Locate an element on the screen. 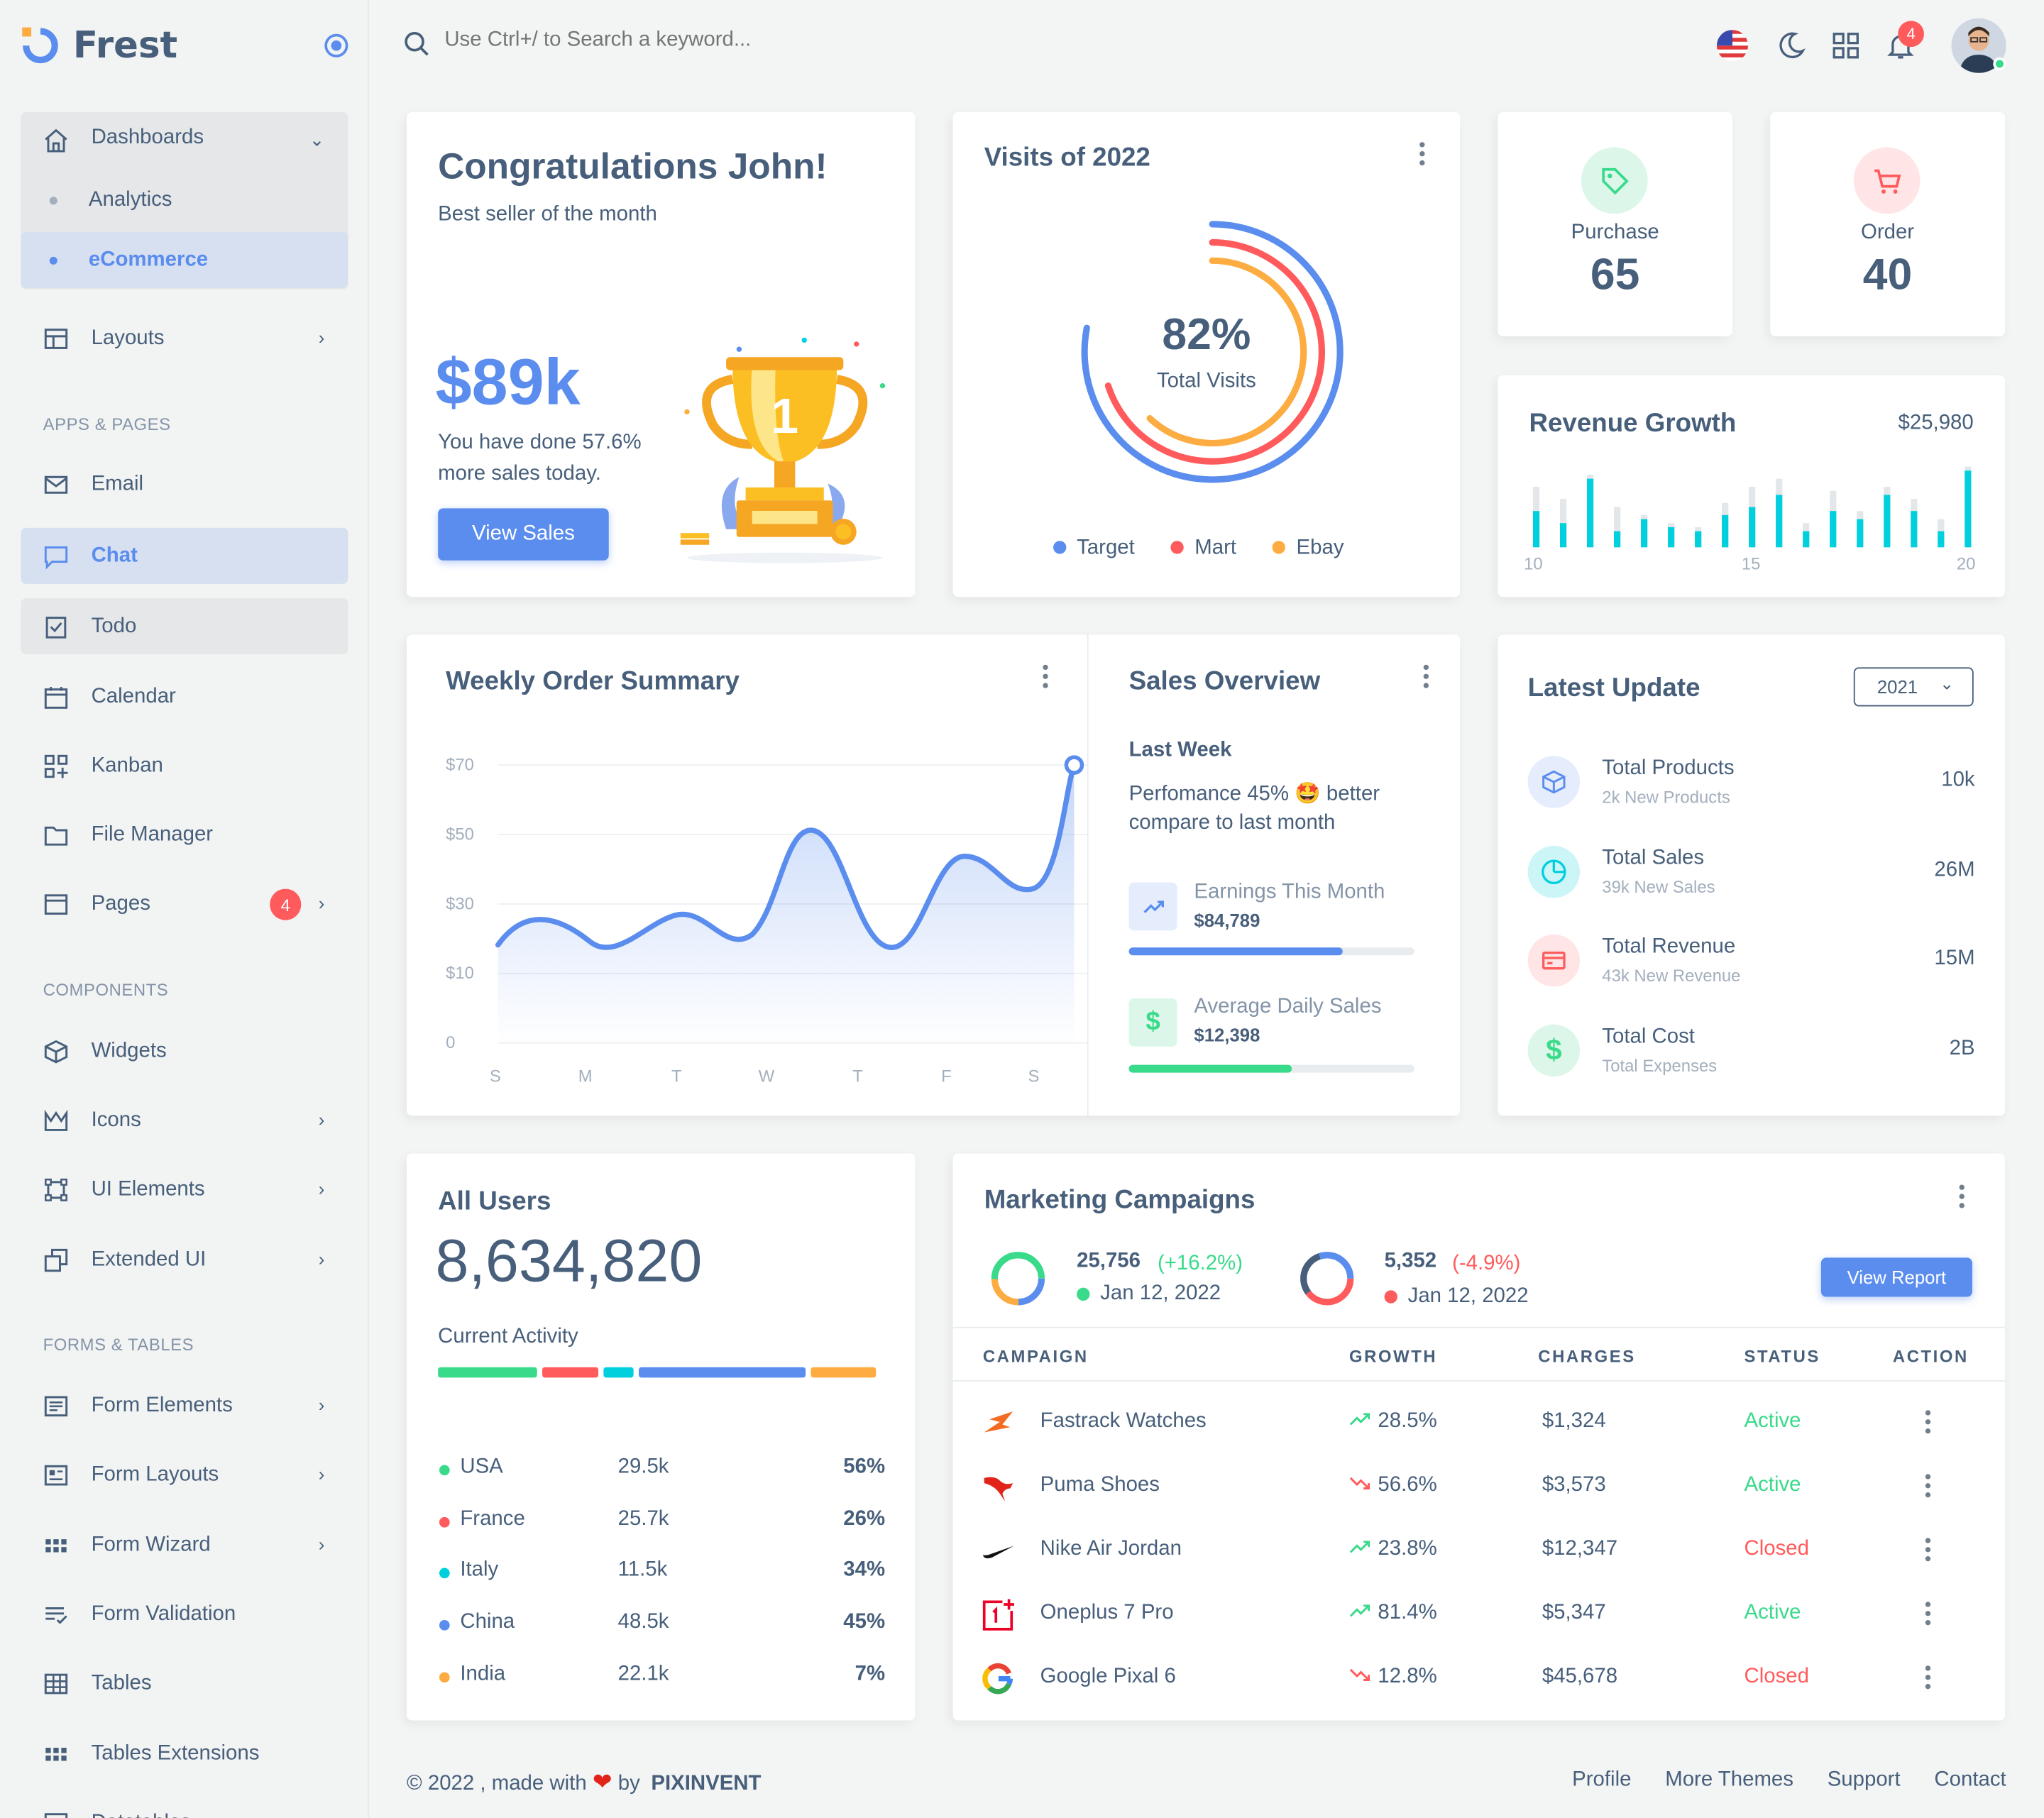  footer-link-contact: Contact is located at coordinates (1970, 1780).